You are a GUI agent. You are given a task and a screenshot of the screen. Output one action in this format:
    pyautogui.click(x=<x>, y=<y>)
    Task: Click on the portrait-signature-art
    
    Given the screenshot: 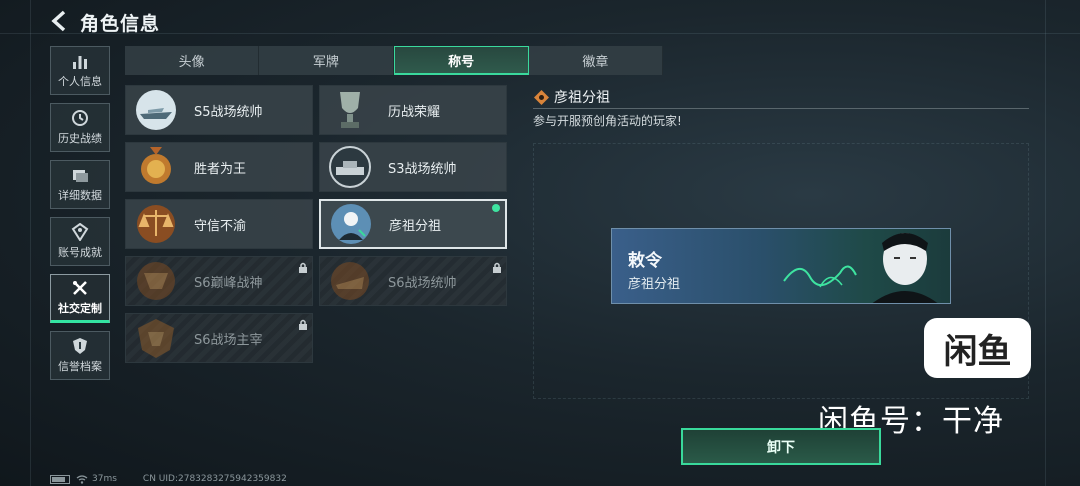 What is the action you would take?
    pyautogui.click(x=860, y=268)
    